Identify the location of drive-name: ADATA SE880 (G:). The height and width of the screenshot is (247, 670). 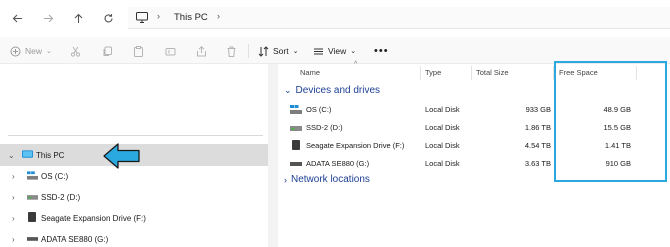
(338, 163).